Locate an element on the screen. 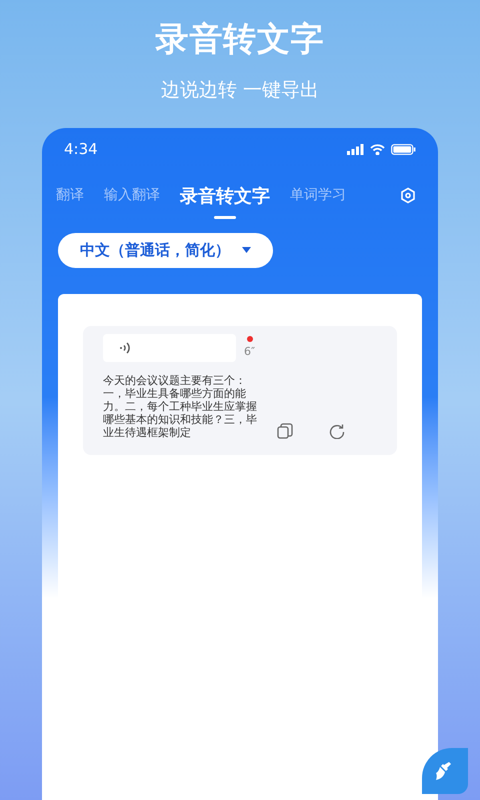 This screenshot has height=800, width=480. tab: 单词学习 is located at coordinates (318, 199).